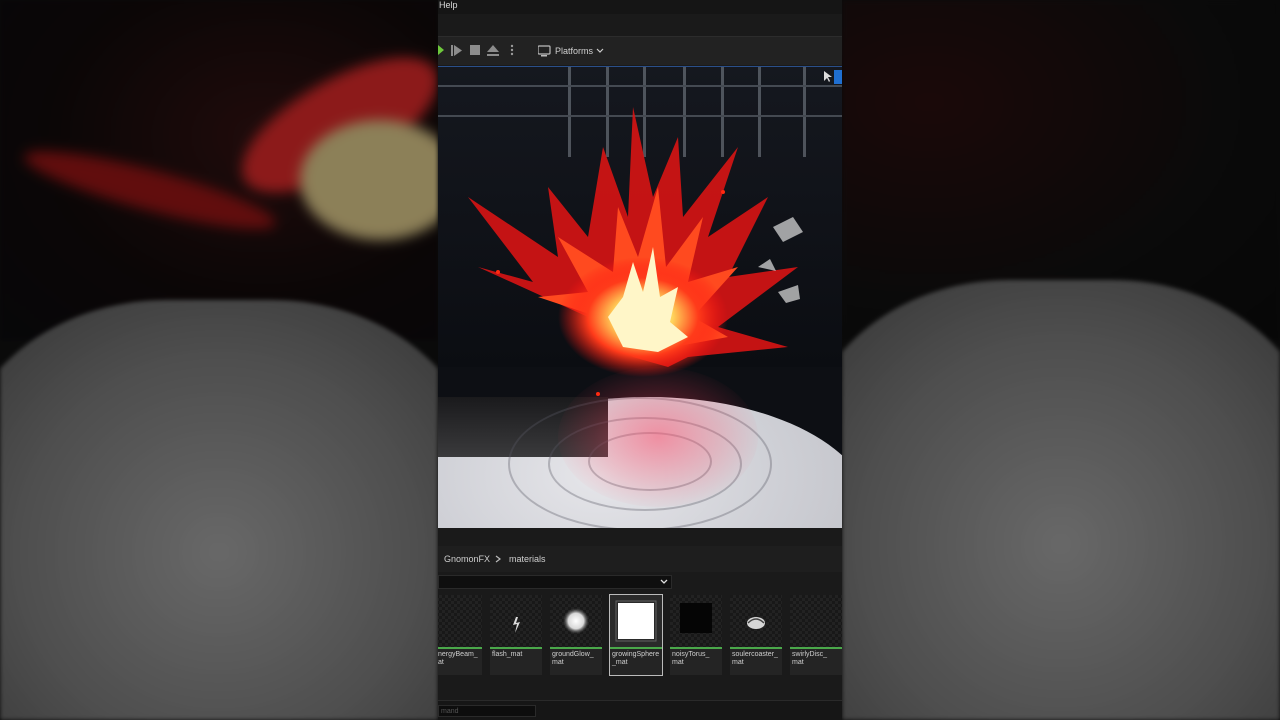 The image size is (1280, 720). I want to click on asset-tile: flash_mat, so click(516, 635).